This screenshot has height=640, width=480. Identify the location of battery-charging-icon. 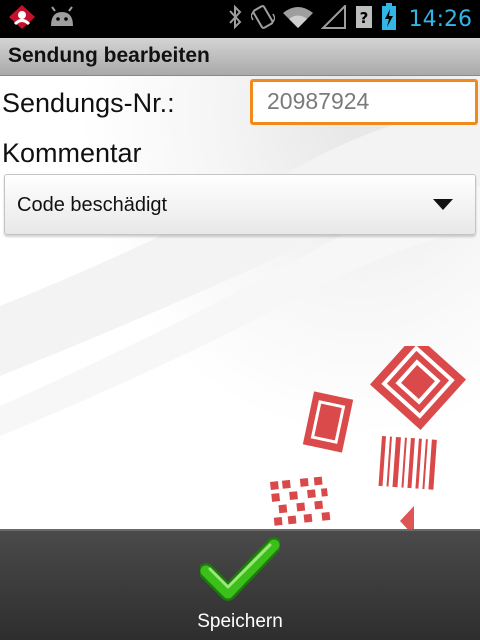
(389, 19).